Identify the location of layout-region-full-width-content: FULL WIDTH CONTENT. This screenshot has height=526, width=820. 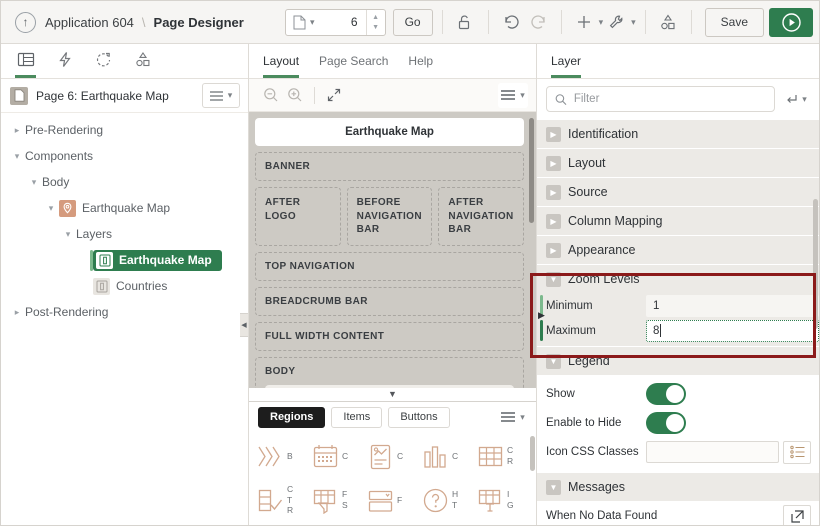
(389, 336).